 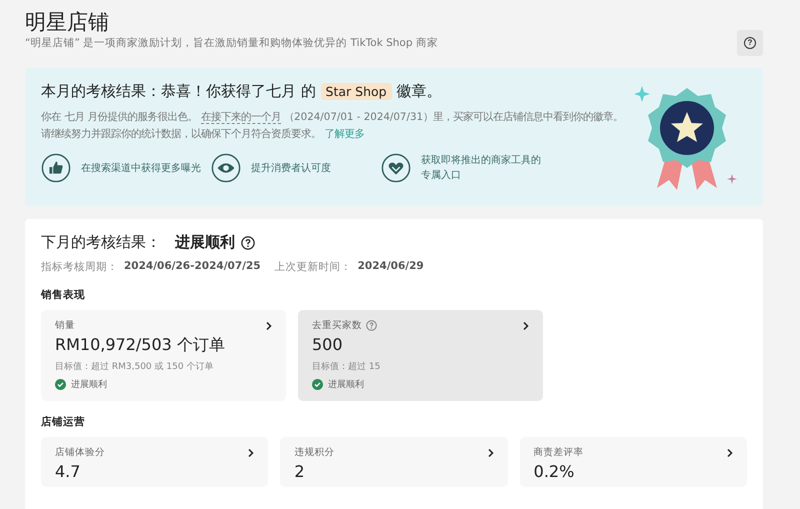 I want to click on metric-value: 4.7, so click(x=68, y=472).